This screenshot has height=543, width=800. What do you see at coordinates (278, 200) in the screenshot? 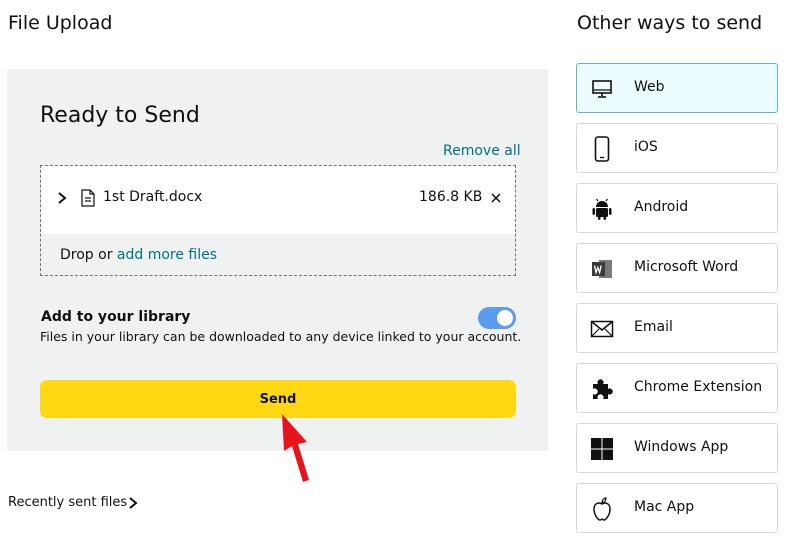
I see `file-row: 1st Draft.docx 186.8 KB` at bounding box center [278, 200].